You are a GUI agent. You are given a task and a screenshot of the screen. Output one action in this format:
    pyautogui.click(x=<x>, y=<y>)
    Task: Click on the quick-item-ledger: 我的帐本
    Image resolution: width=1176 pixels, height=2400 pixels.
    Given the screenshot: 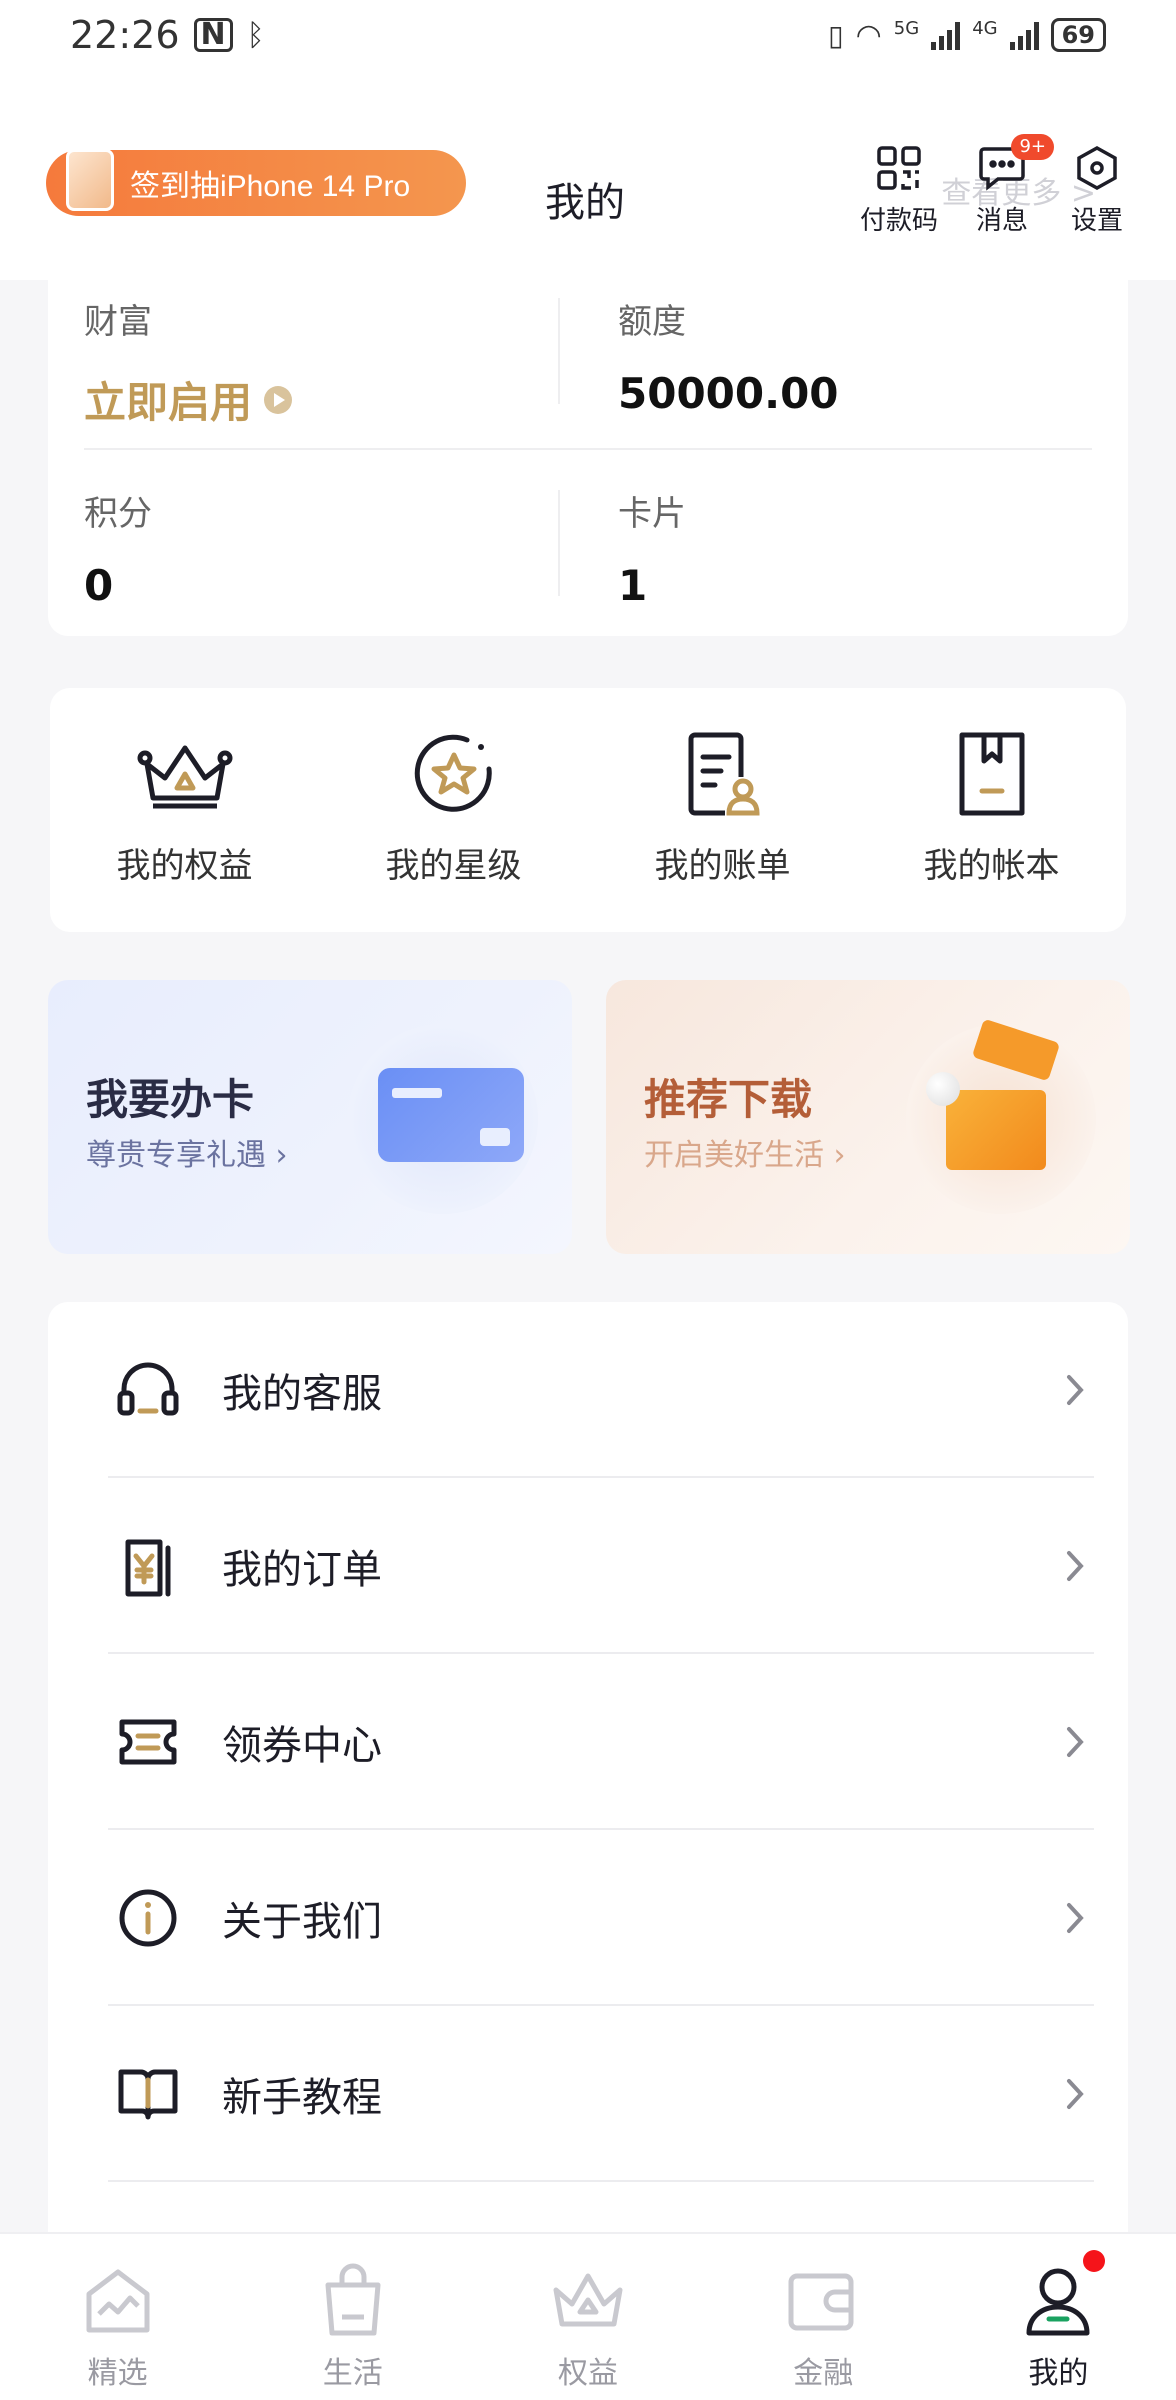 What is the action you would take?
    pyautogui.click(x=991, y=810)
    